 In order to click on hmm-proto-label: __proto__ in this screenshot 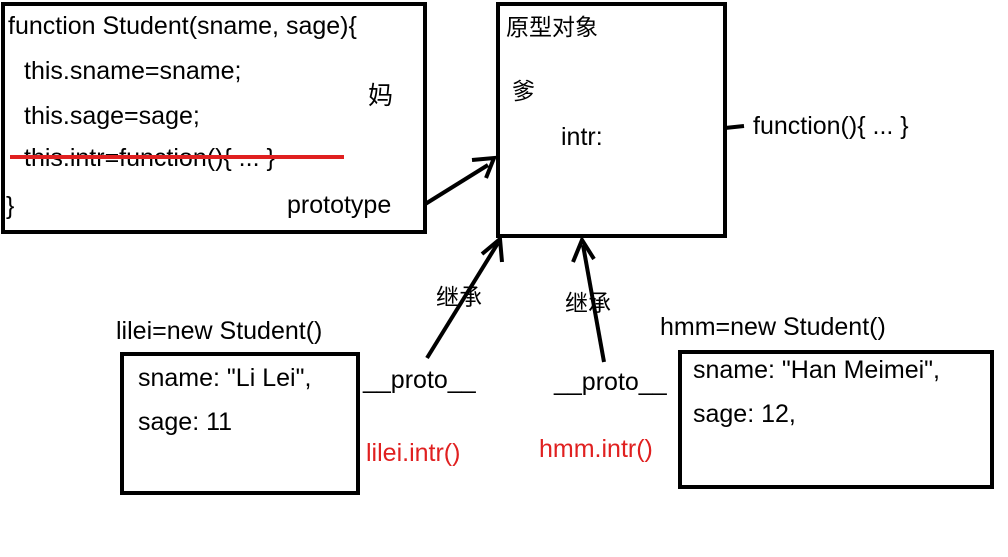, I will do `click(610, 382)`.